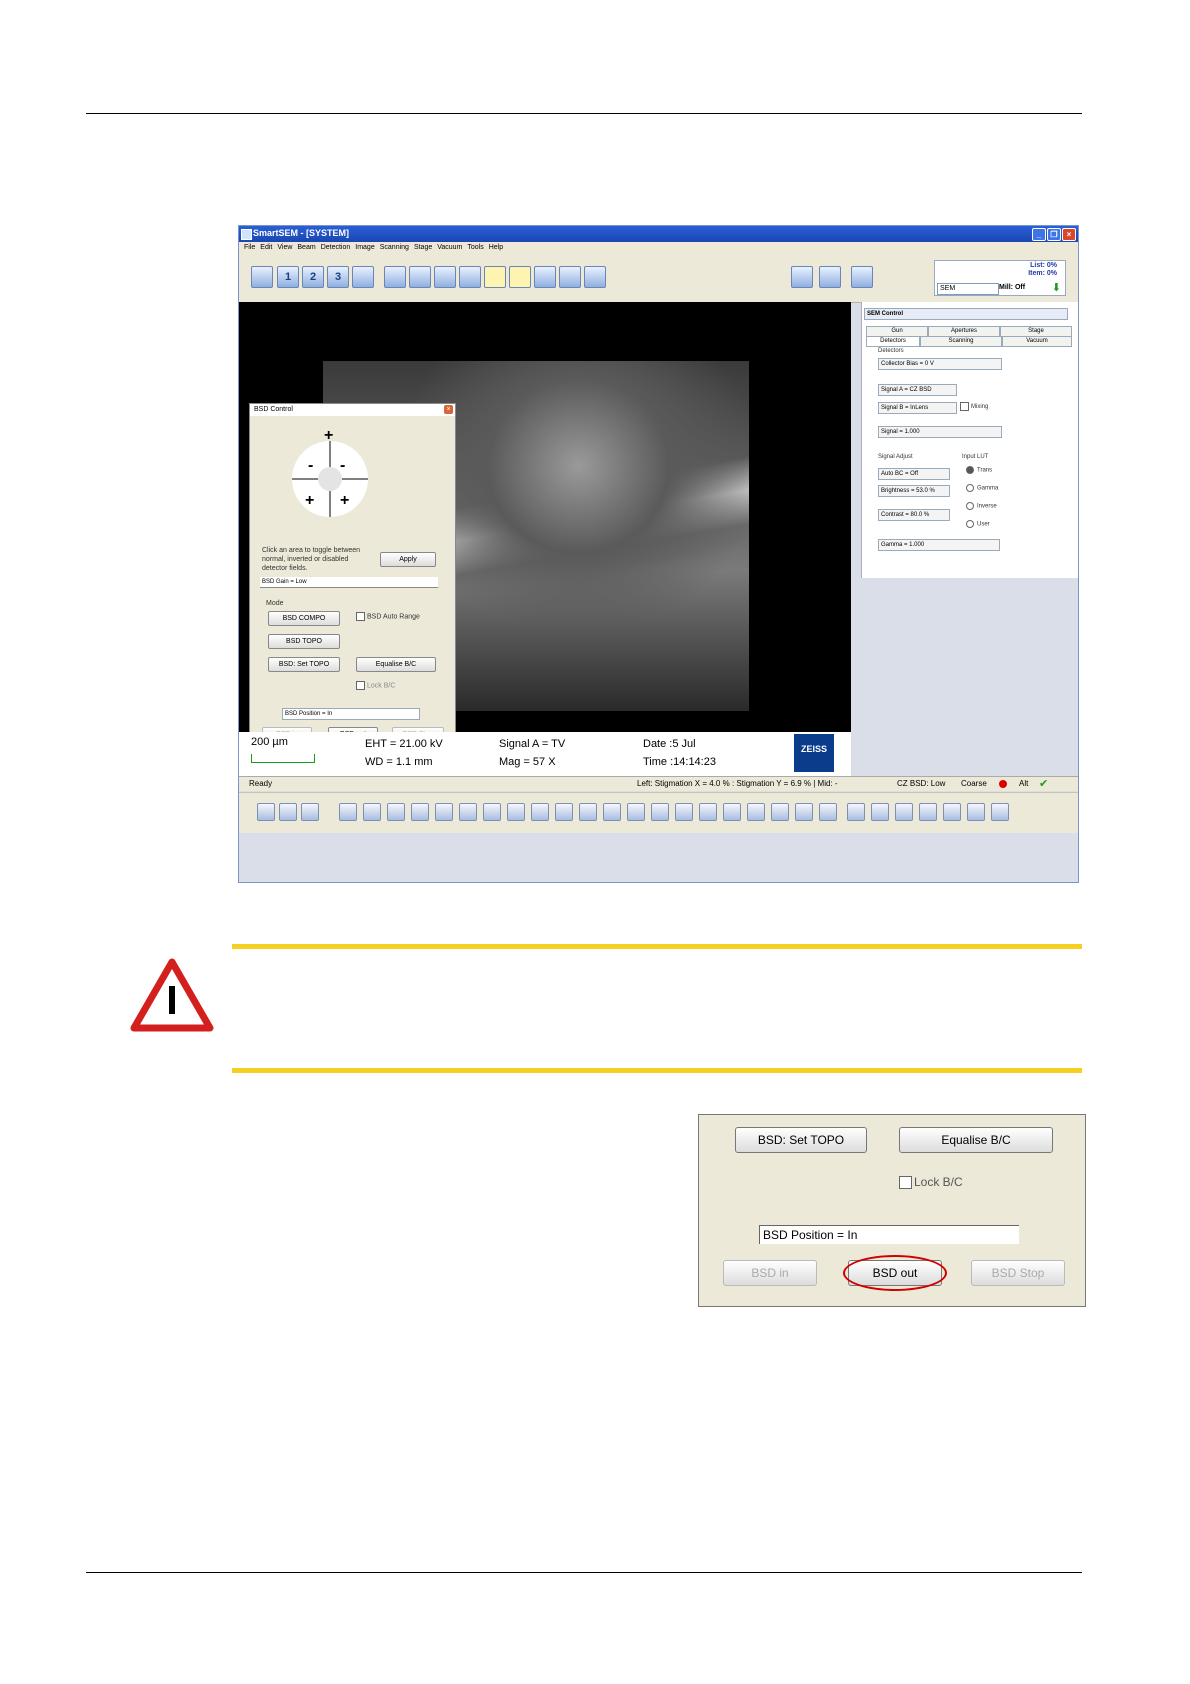 The height and width of the screenshot is (1684, 1190). Describe the element at coordinates (266, 812) in the screenshot. I see `globe-icon` at that location.